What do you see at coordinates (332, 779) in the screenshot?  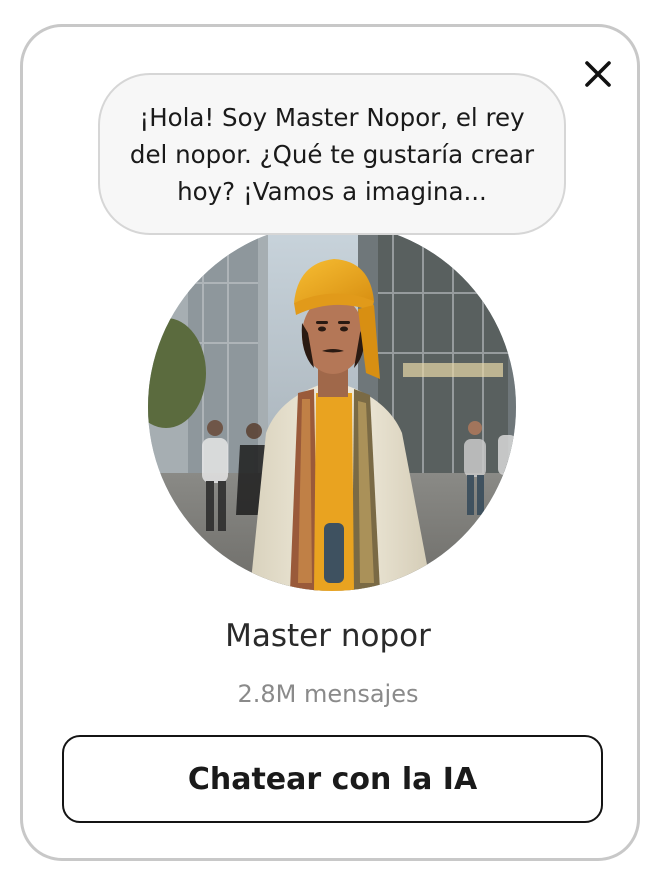 I see `chat-with-ai-button: Chatear con la IA` at bounding box center [332, 779].